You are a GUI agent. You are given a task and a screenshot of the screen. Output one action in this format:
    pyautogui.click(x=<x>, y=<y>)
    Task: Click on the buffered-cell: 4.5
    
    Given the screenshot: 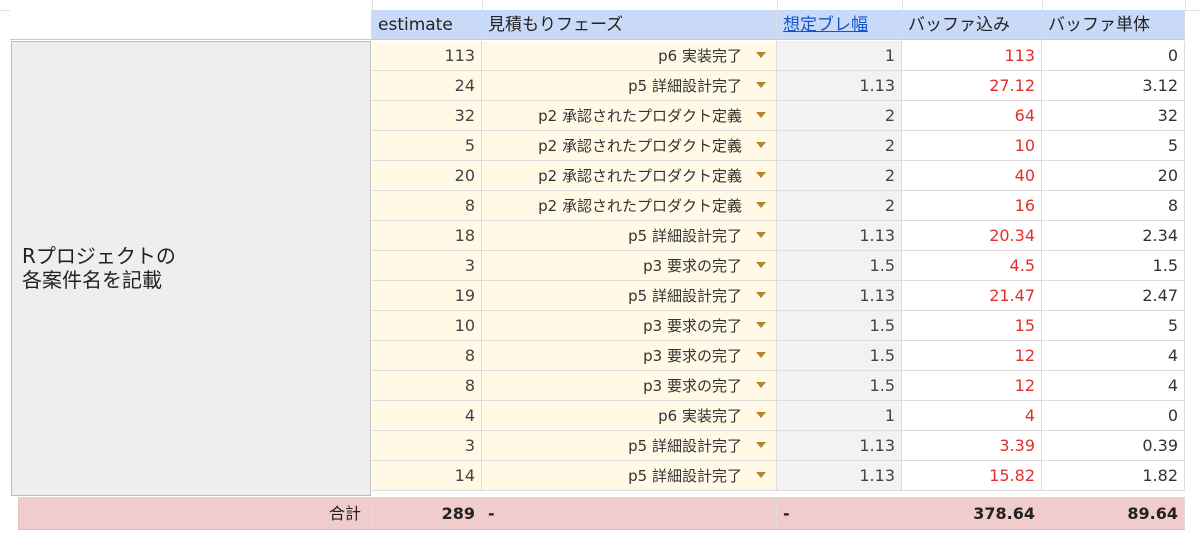 What is the action you would take?
    pyautogui.click(x=972, y=266)
    